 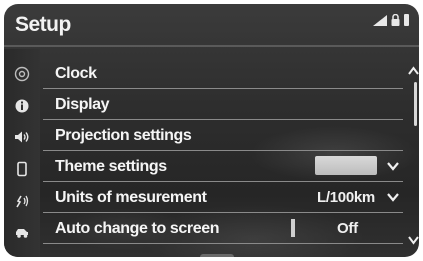 I want to click on header-divider, so click(x=211, y=46).